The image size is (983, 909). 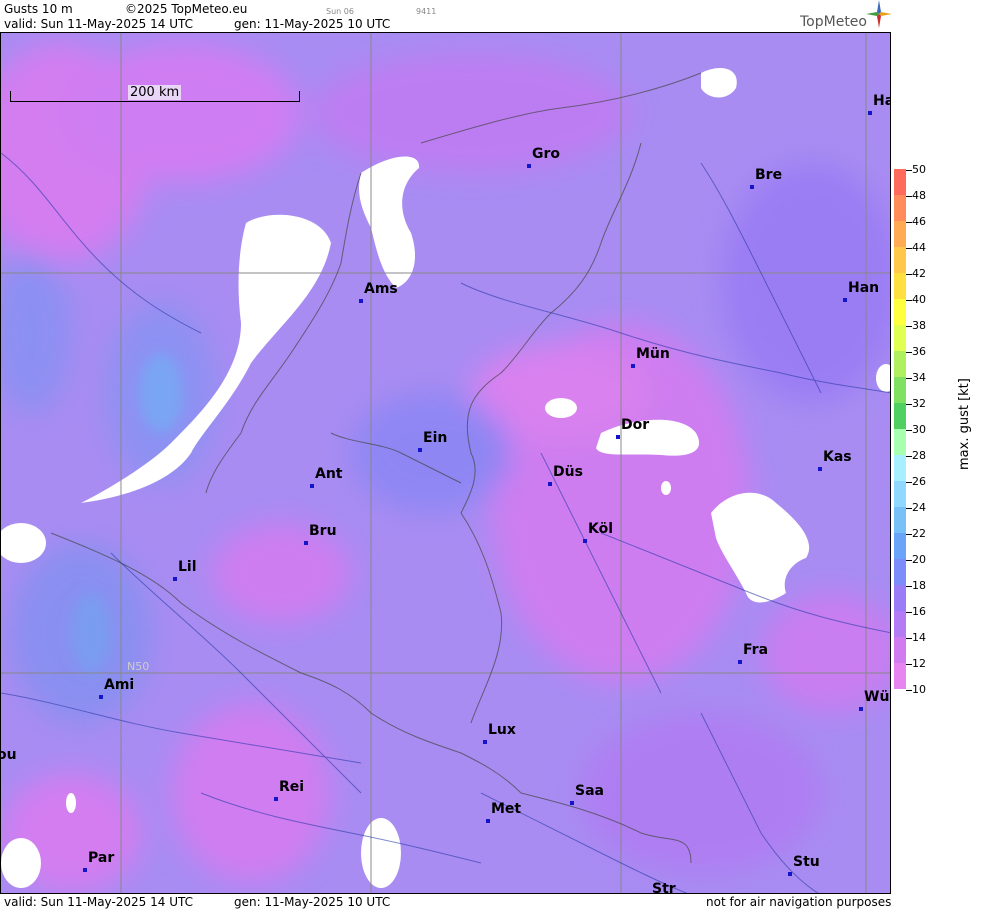 I want to click on city-marker: Dor, so click(x=632, y=430).